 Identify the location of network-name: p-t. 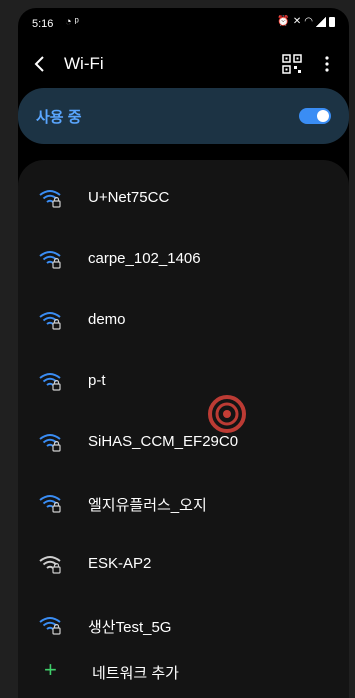
(97, 380).